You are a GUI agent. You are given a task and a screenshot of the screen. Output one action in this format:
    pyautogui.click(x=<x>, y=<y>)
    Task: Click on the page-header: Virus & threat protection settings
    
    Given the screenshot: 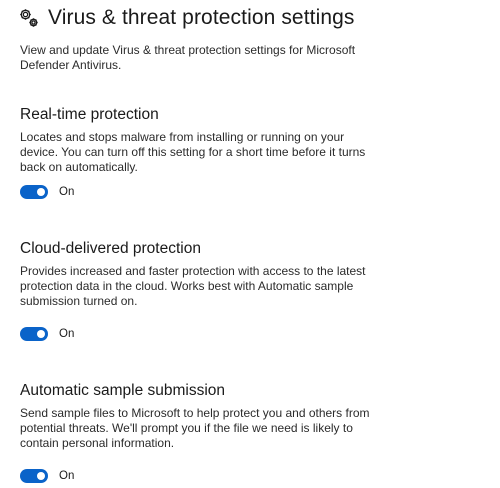 What is the action you would take?
    pyautogui.click(x=186, y=18)
    